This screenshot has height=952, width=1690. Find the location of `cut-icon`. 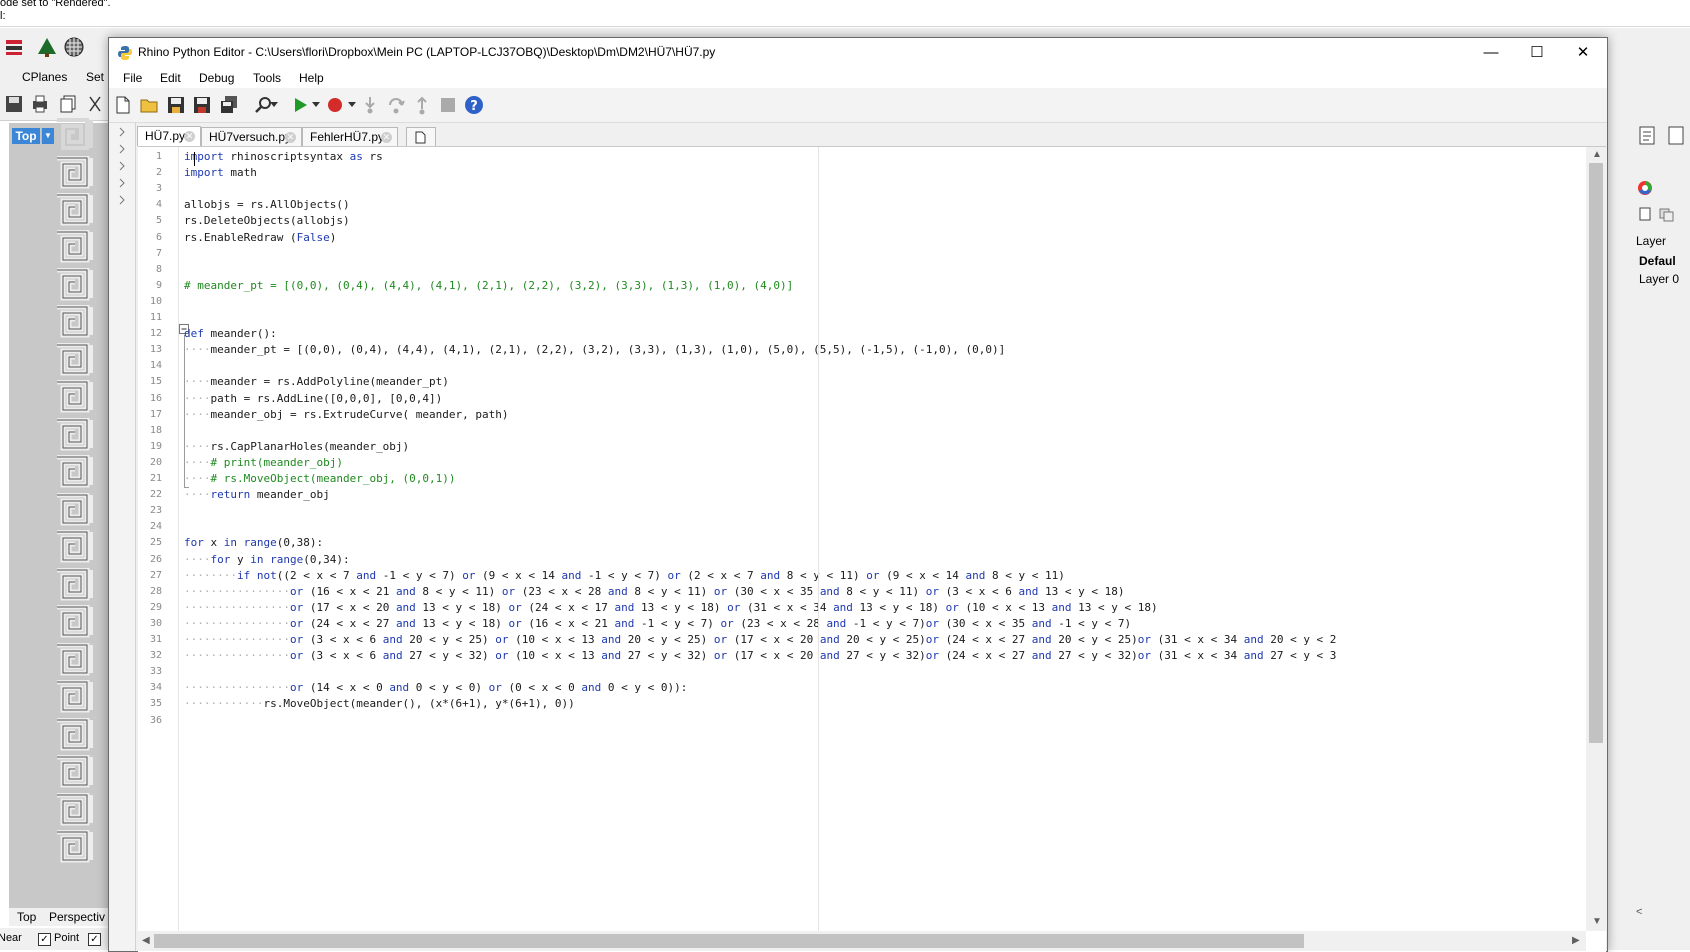

cut-icon is located at coordinates (96, 104).